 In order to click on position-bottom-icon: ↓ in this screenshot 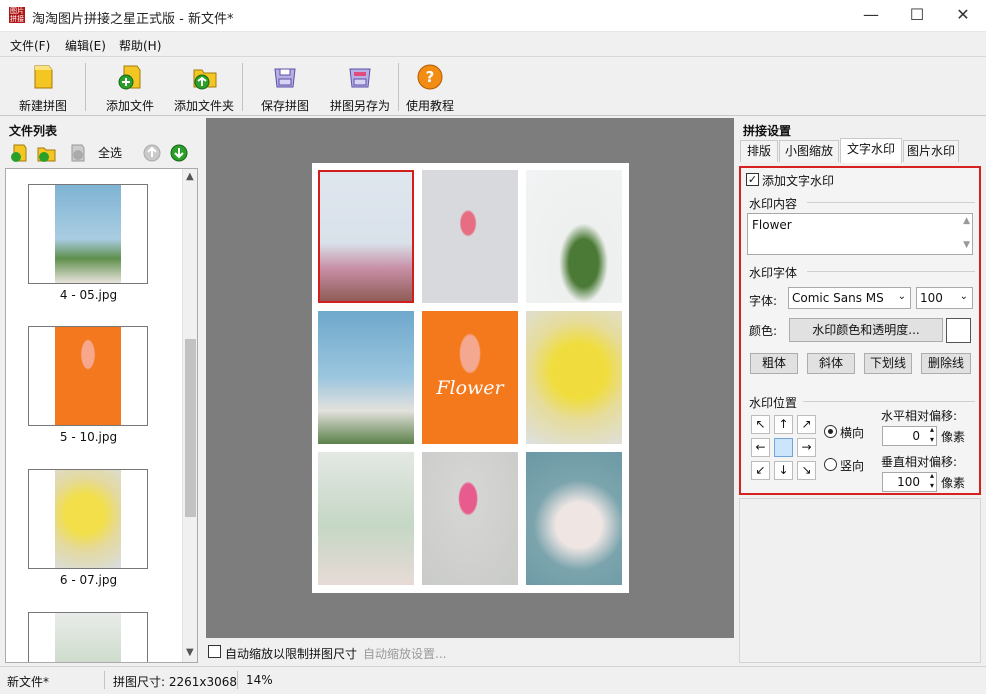, I will do `click(783, 470)`.